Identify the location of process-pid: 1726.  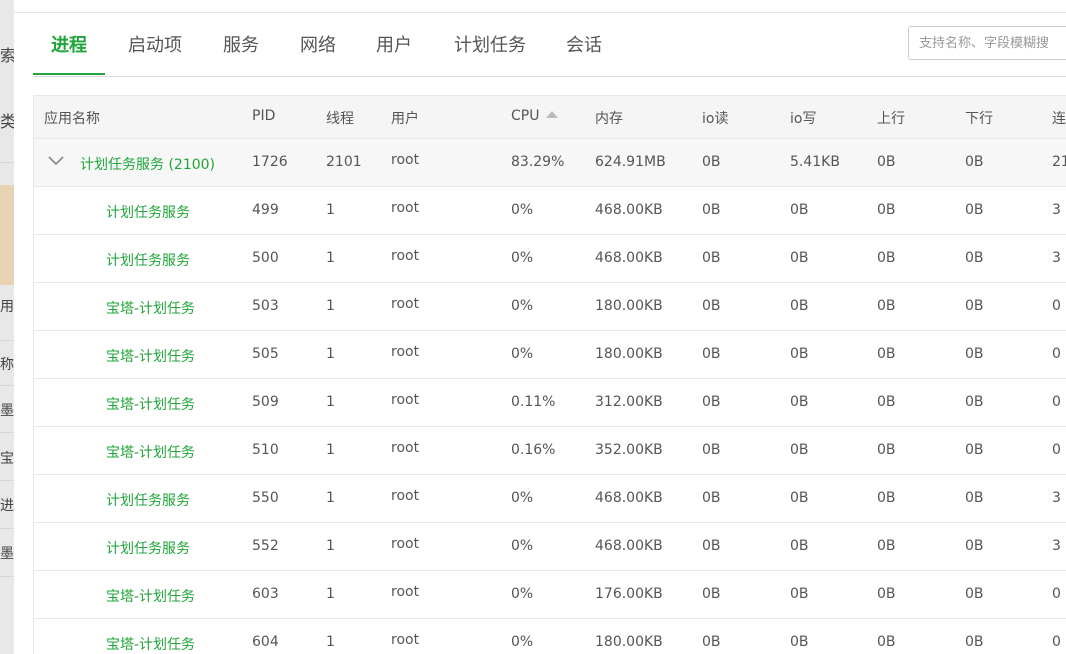
(270, 162).